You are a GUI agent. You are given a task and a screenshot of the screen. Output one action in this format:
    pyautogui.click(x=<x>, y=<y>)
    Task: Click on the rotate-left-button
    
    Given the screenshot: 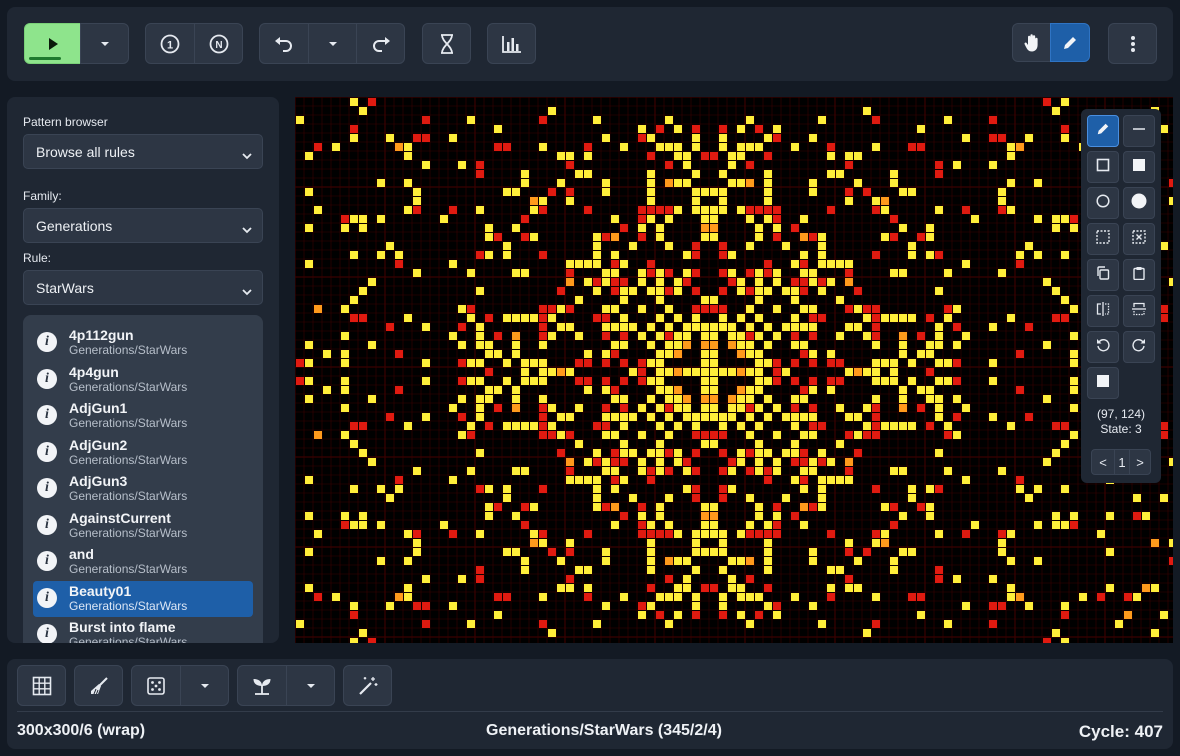 What is the action you would take?
    pyautogui.click(x=1103, y=347)
    